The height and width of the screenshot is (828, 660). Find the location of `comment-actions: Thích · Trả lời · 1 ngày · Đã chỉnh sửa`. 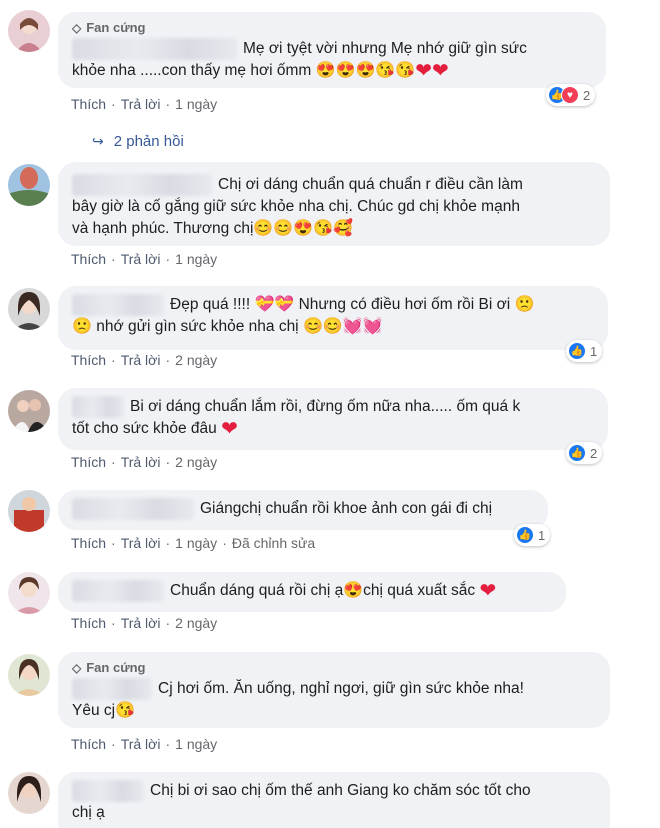

comment-actions: Thích · Trả lời · 1 ngày · Đã chỉnh sửa is located at coordinates (193, 543).